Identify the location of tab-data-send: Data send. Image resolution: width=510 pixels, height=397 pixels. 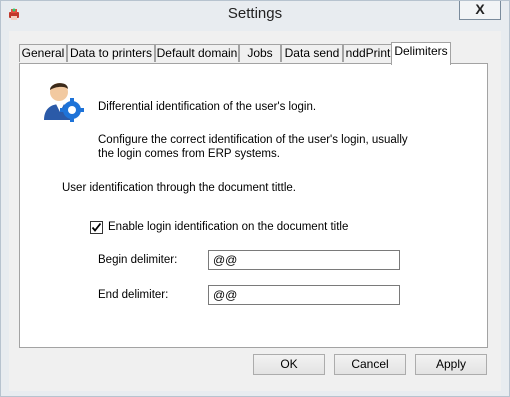
(312, 53).